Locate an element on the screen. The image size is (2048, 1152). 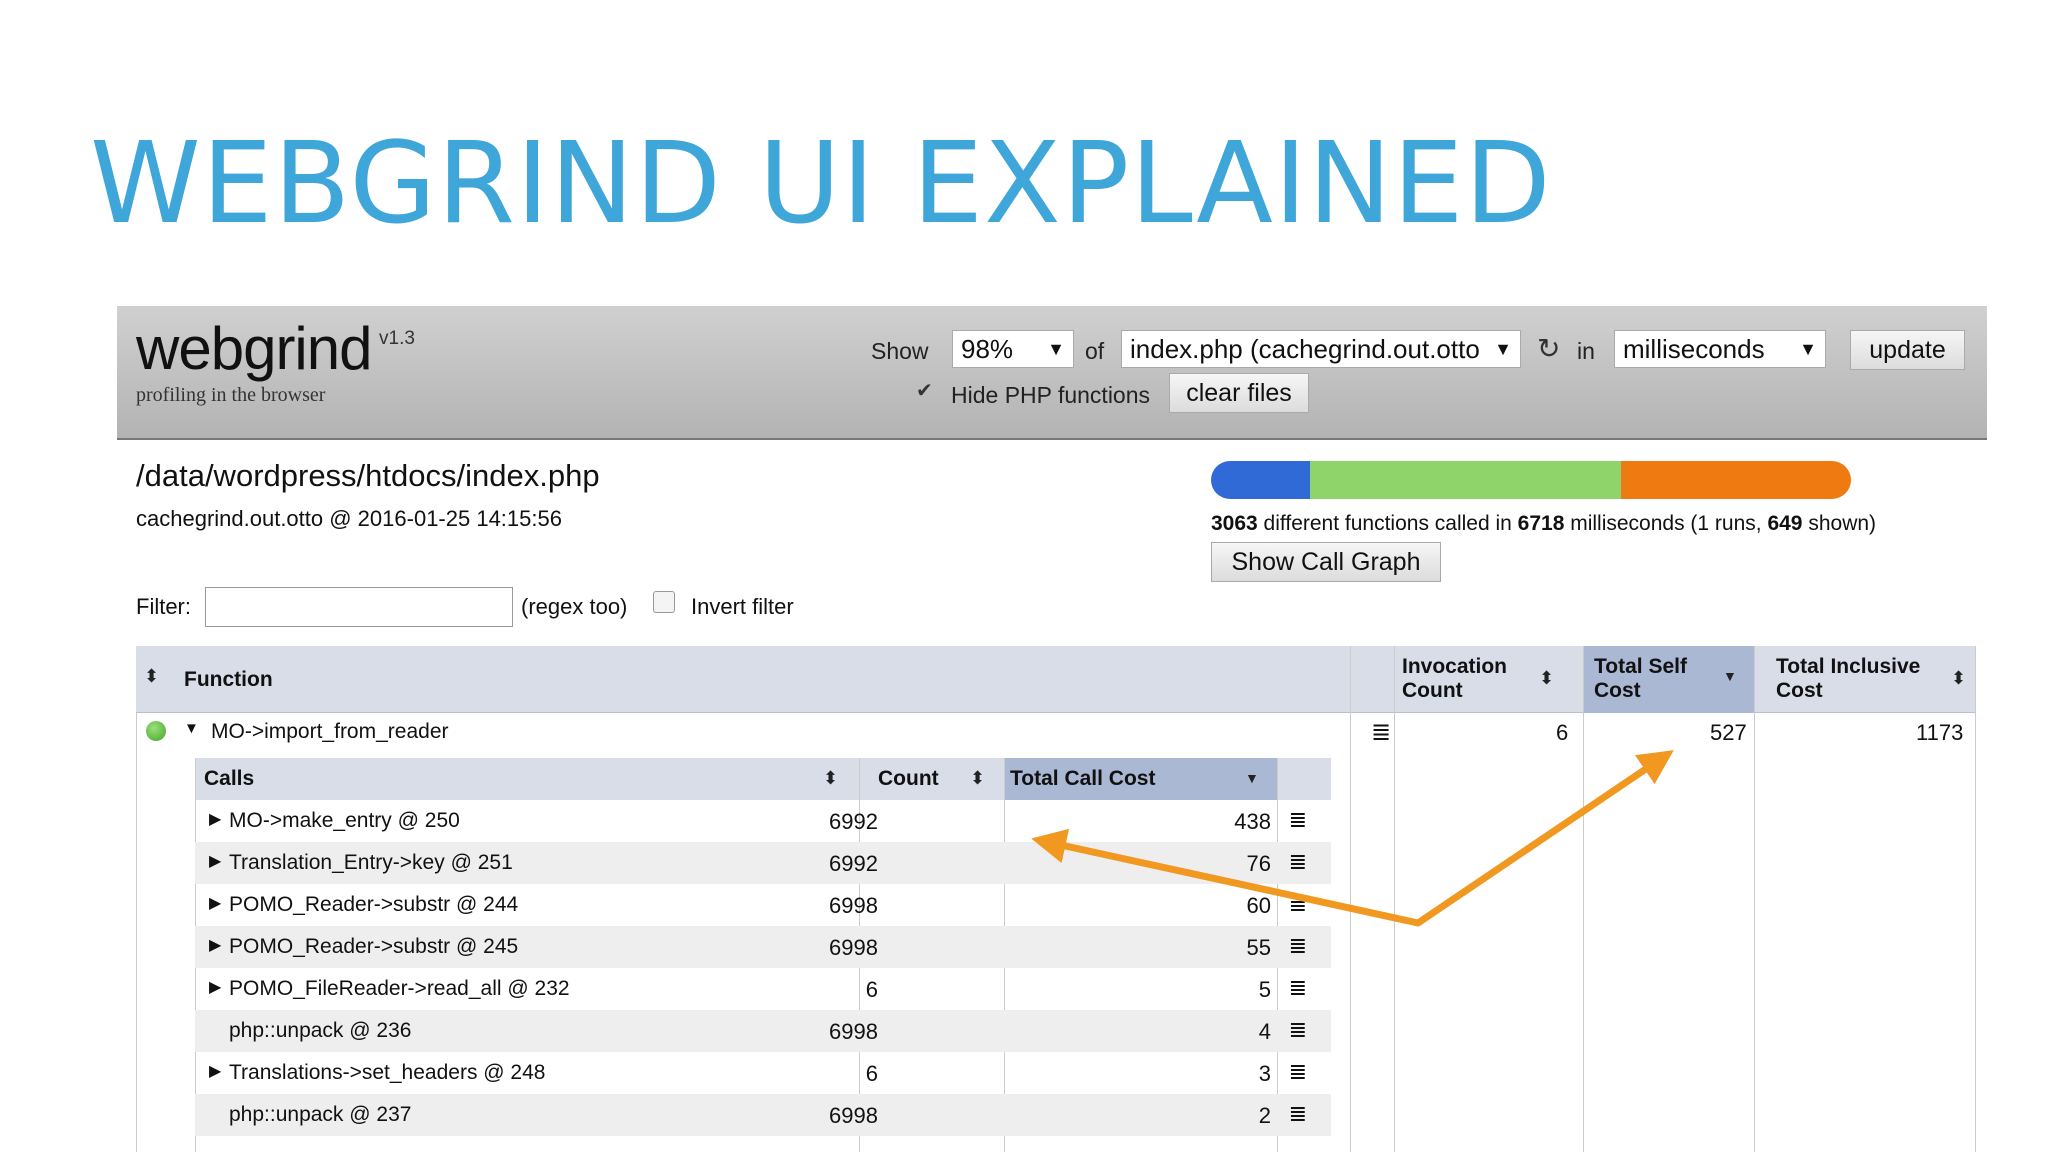
call-row: php::unpack @ 237 6998 2 ≣ is located at coordinates (763, 1115).